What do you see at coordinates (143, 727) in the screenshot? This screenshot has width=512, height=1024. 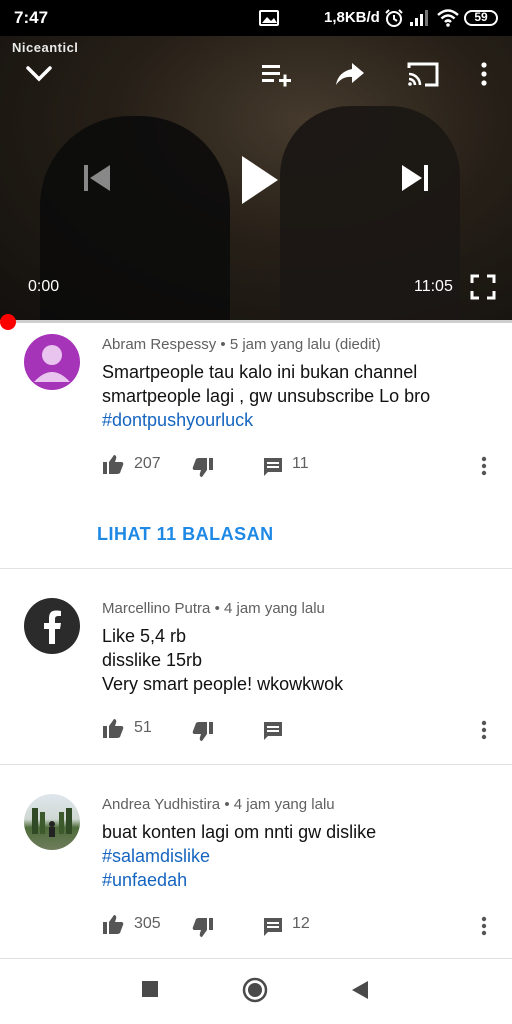 I see `like-count: 51` at bounding box center [143, 727].